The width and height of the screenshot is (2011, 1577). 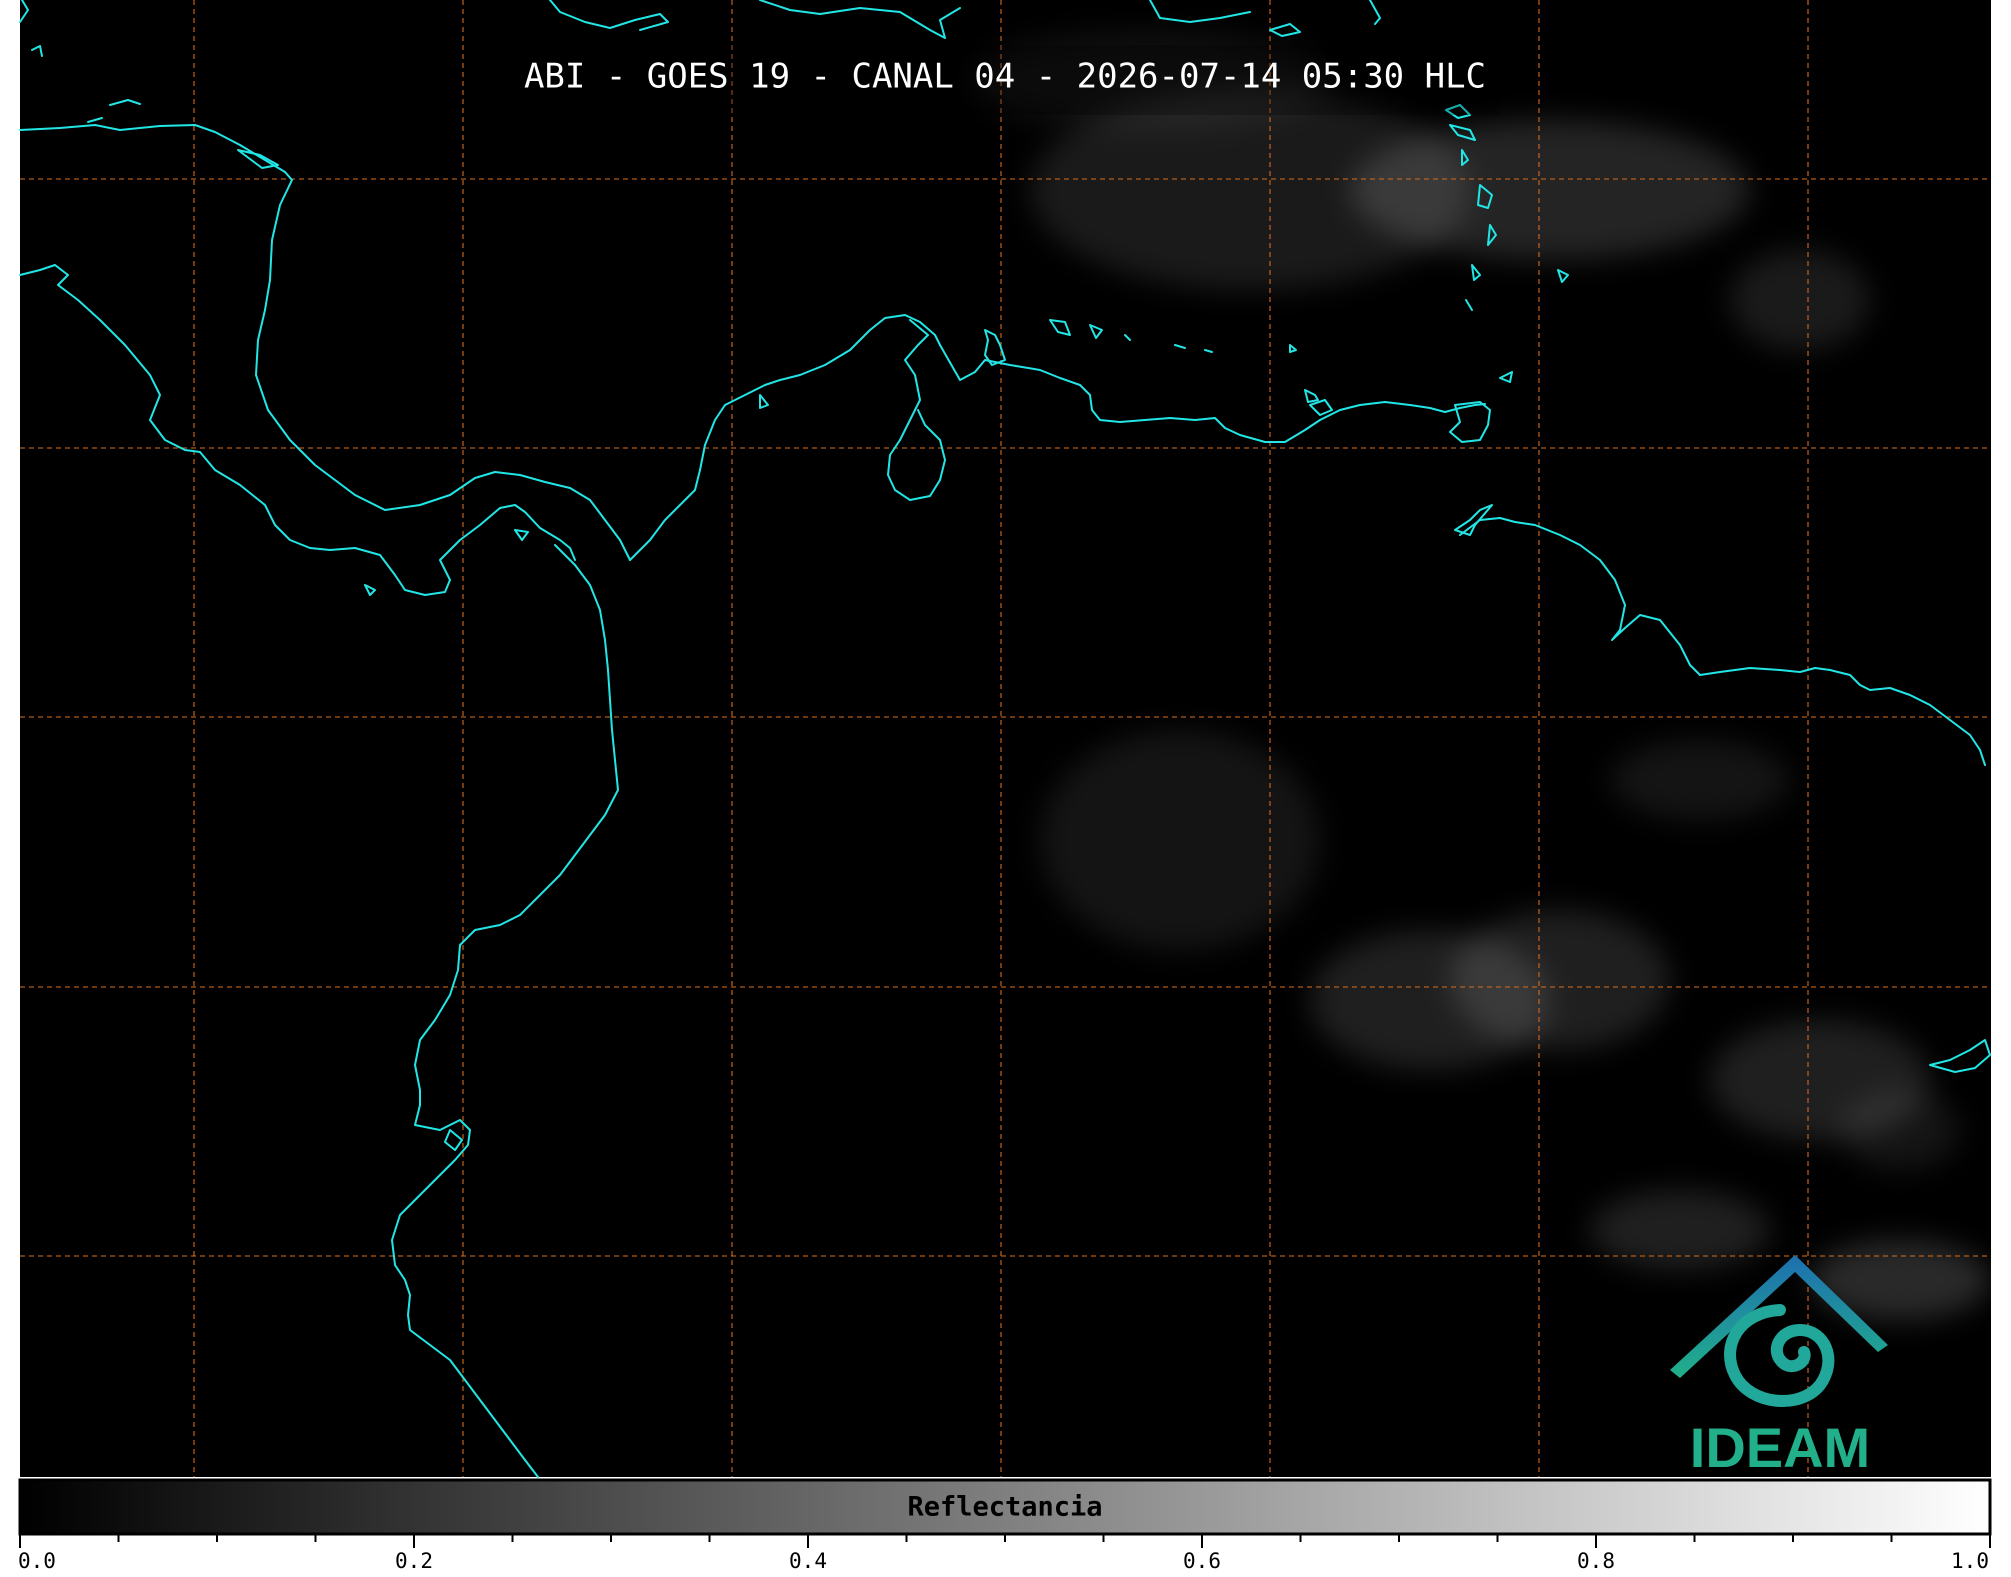 I want to click on colorbar-label: Reflectancia, so click(x=1004, y=1507).